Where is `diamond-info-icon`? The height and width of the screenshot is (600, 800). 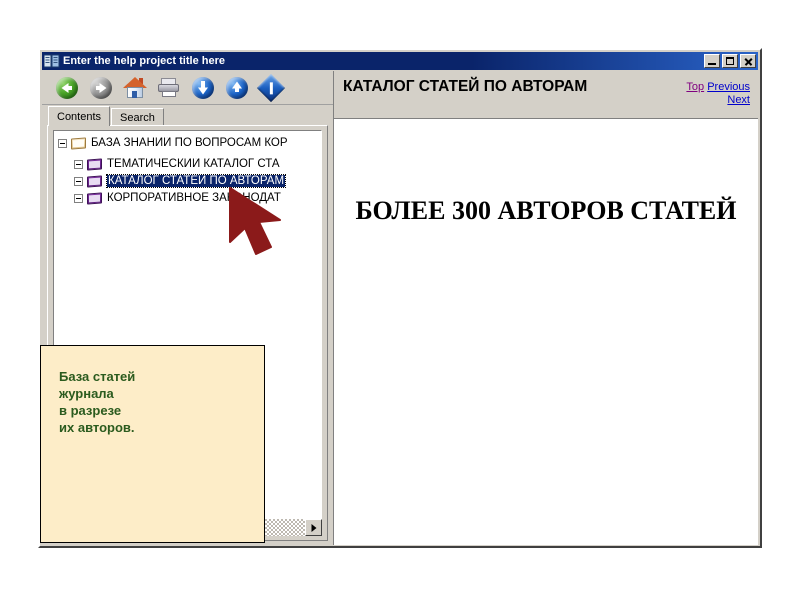 diamond-info-icon is located at coordinates (271, 87).